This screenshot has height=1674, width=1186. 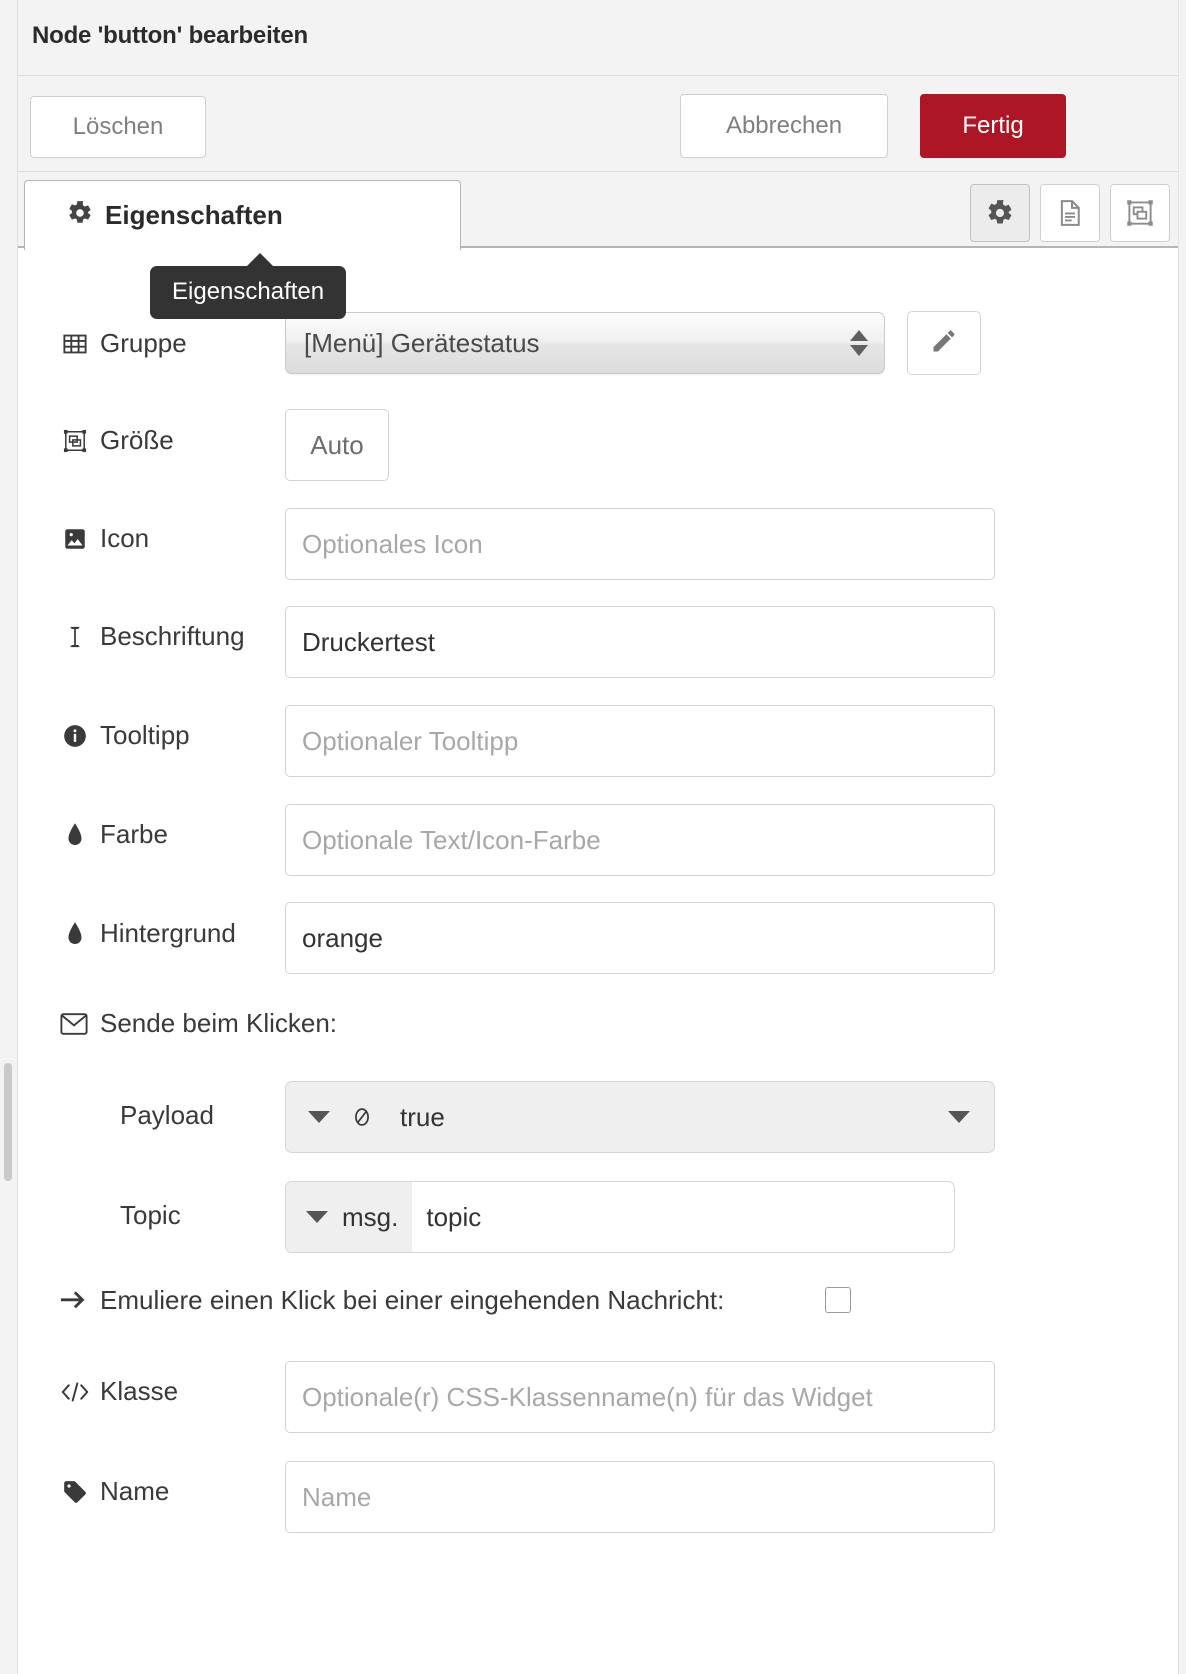 I want to click on envelope-icon, so click(x=74, y=1024).